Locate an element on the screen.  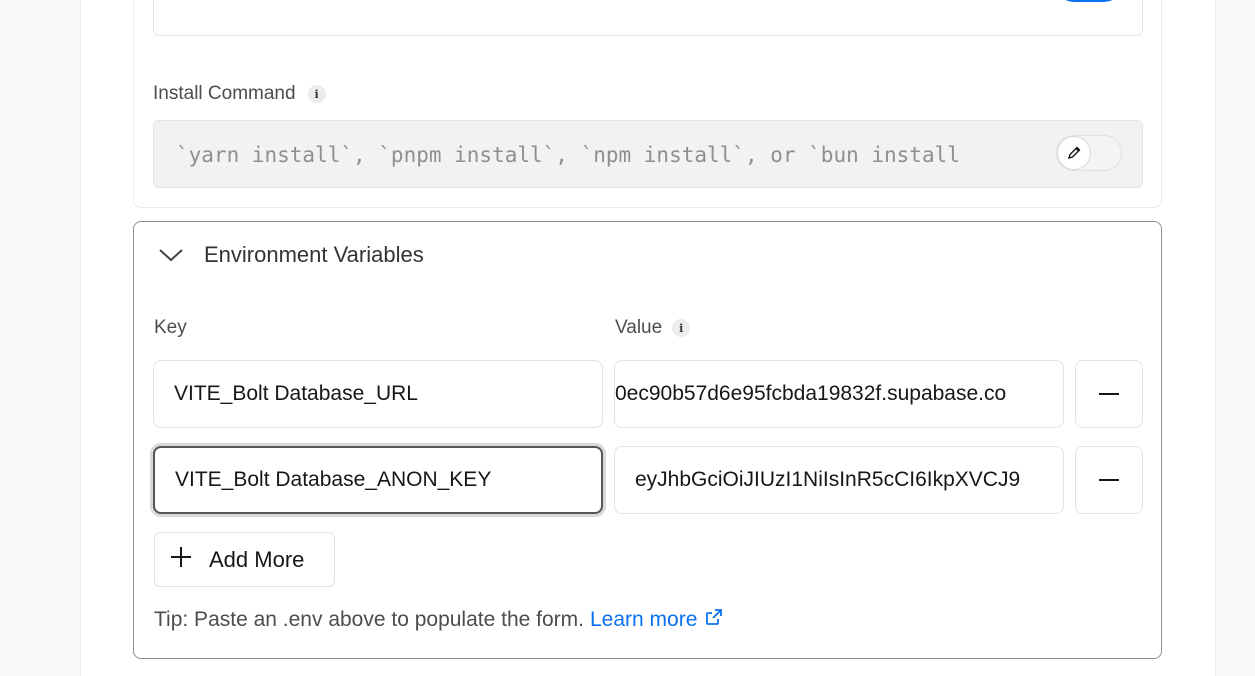
env-value-input: 0ec90b57d6e95fcbda19832f.supabase.co is located at coordinates (839, 394).